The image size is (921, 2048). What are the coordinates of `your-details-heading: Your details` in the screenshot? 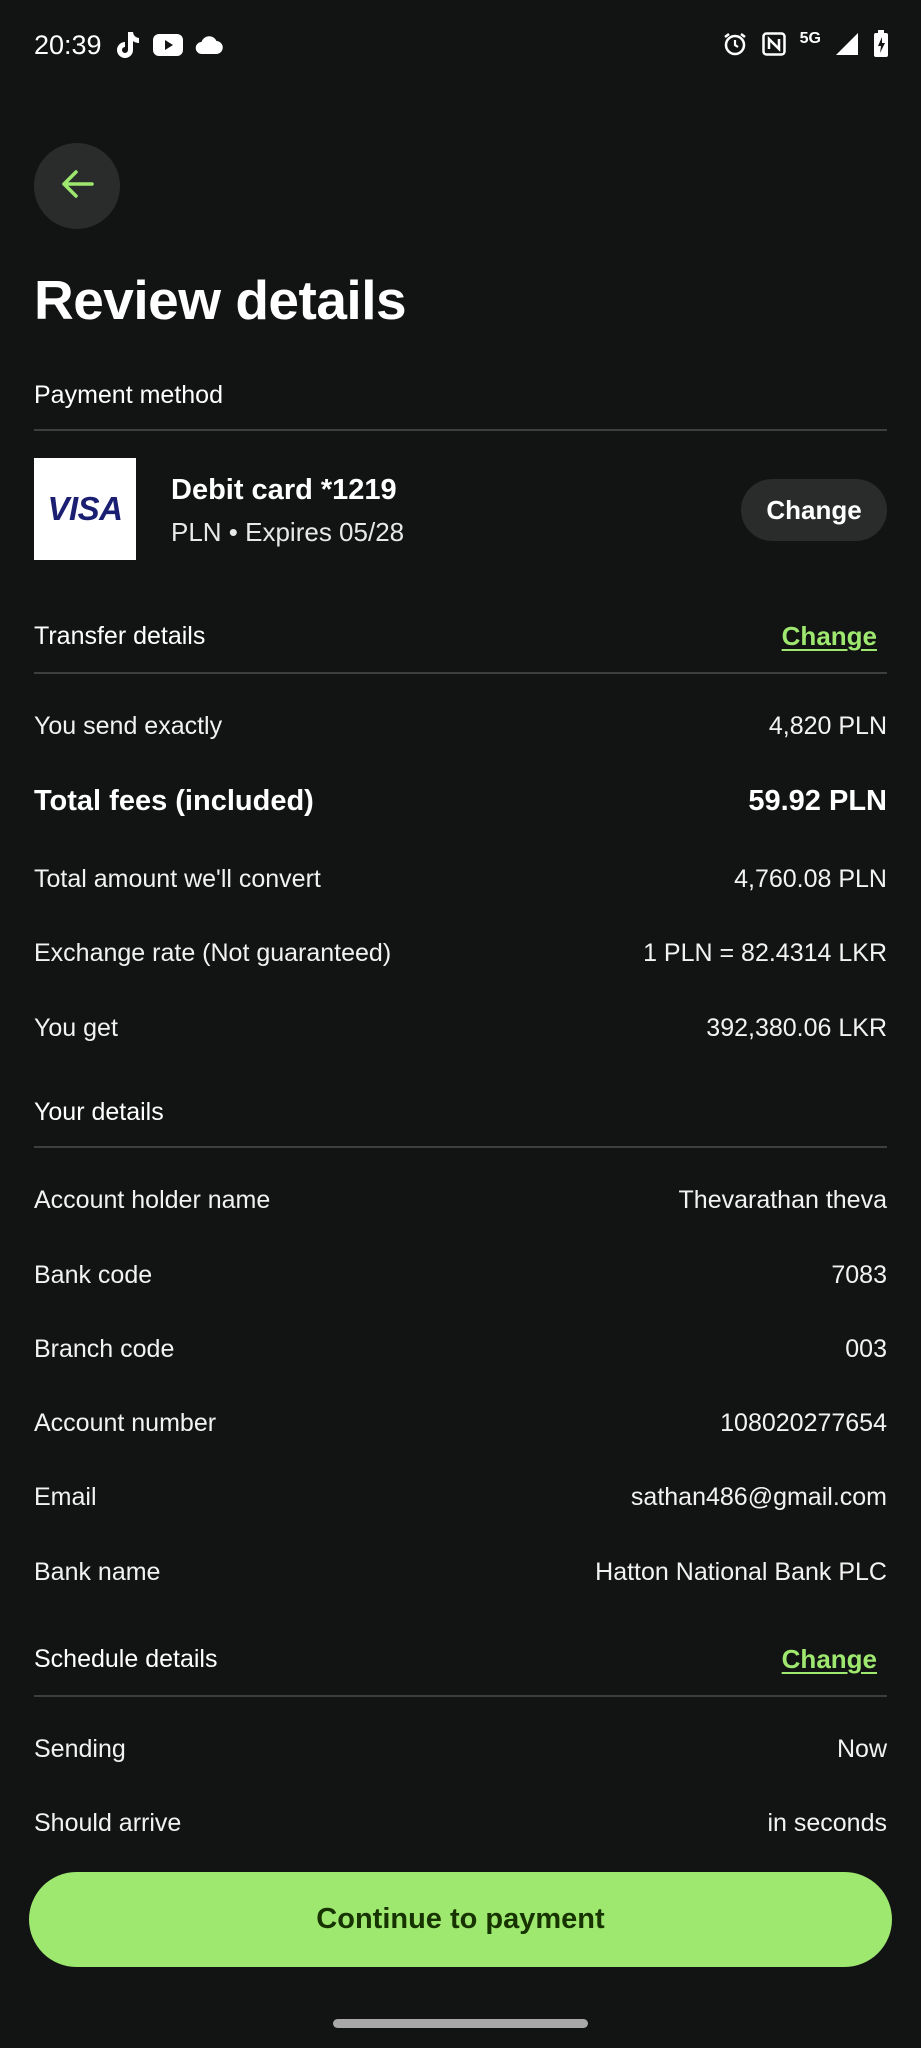 It's located at (99, 1112).